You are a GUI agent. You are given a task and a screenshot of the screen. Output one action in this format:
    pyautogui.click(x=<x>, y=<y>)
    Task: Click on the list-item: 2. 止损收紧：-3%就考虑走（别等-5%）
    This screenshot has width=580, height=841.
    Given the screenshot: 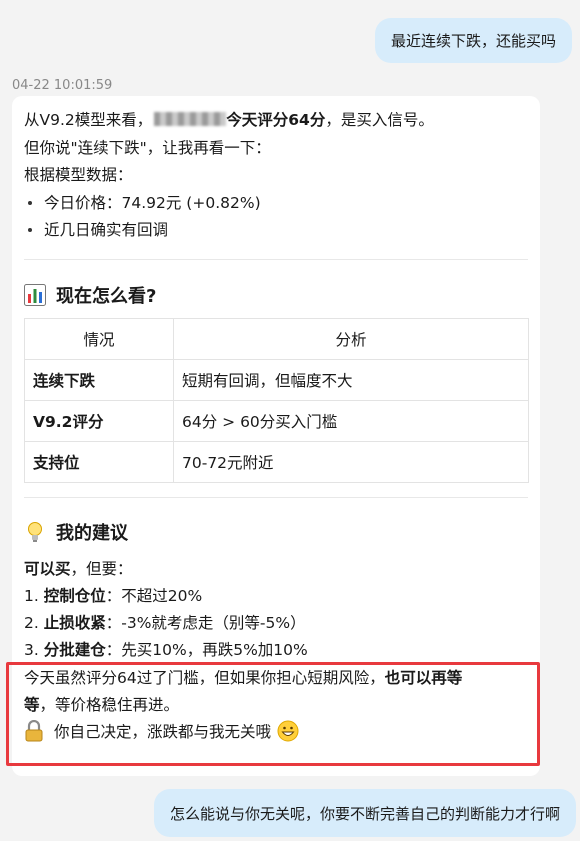 What is the action you would take?
    pyautogui.click(x=165, y=622)
    